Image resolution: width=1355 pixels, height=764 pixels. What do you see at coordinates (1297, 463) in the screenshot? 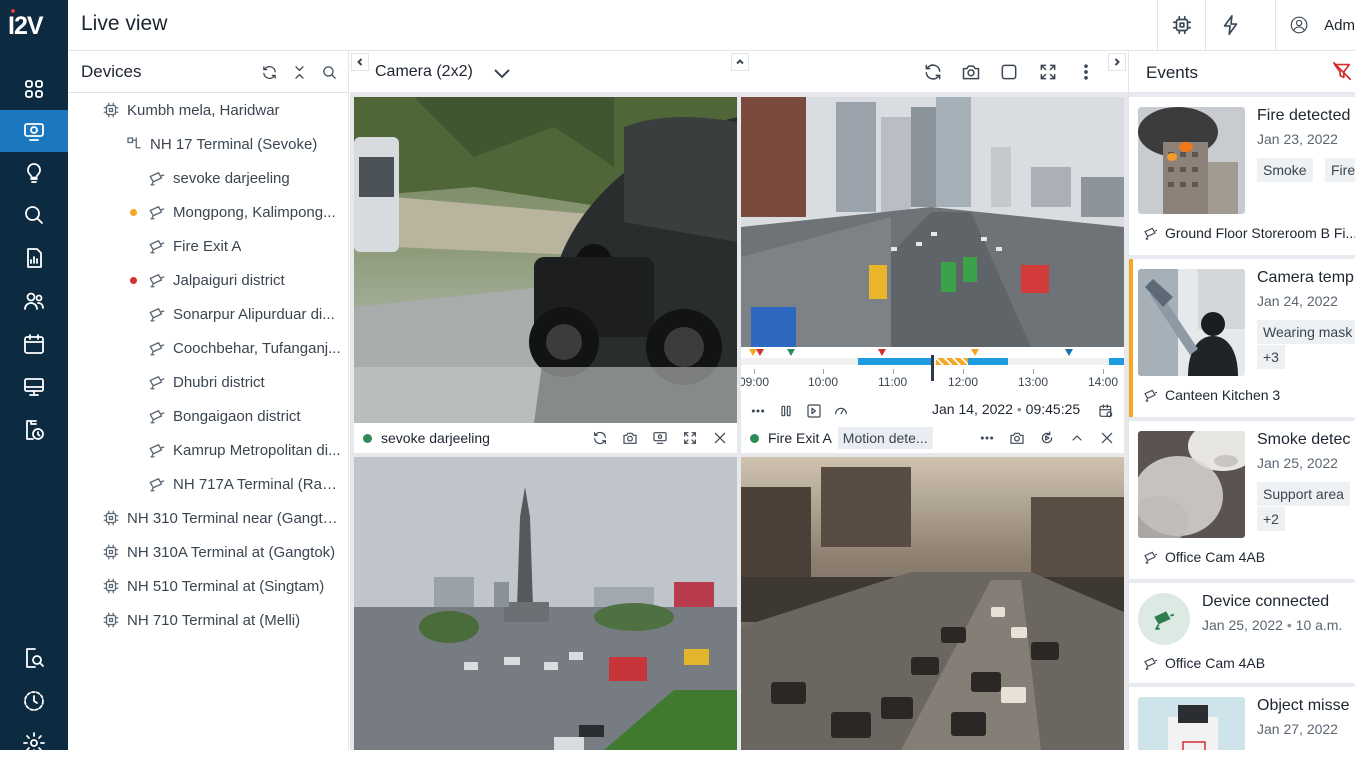
I see `event-date: Jan 25, 2022` at bounding box center [1297, 463].